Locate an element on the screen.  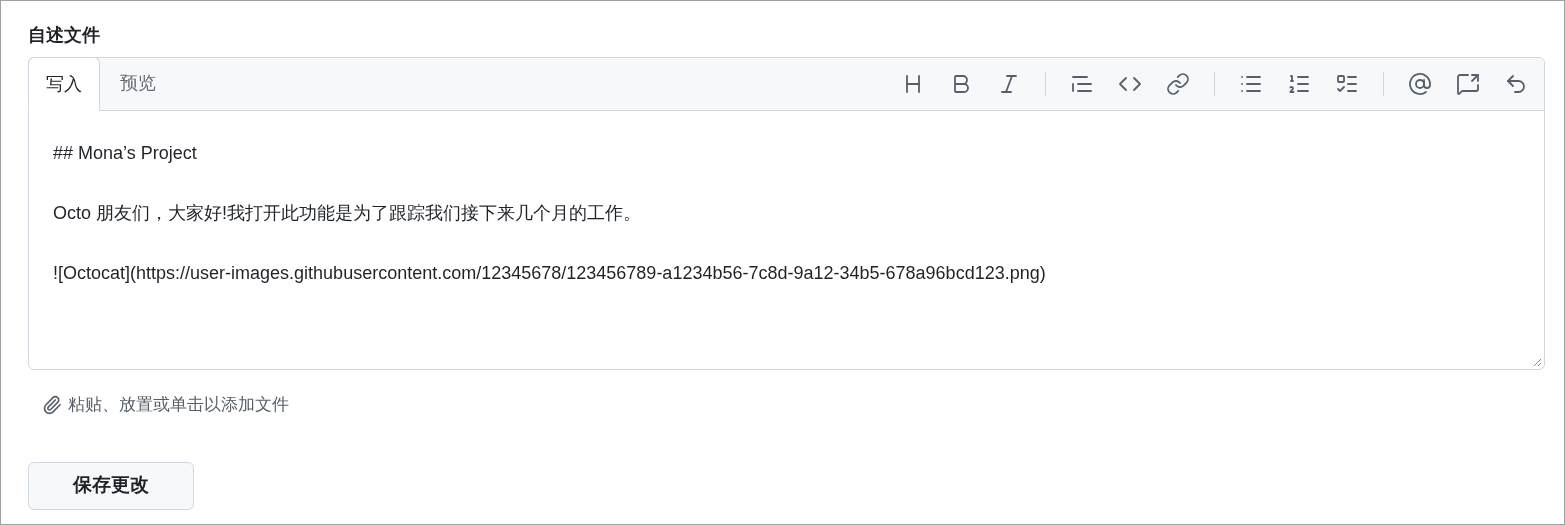
mention-icon is located at coordinates (1420, 84).